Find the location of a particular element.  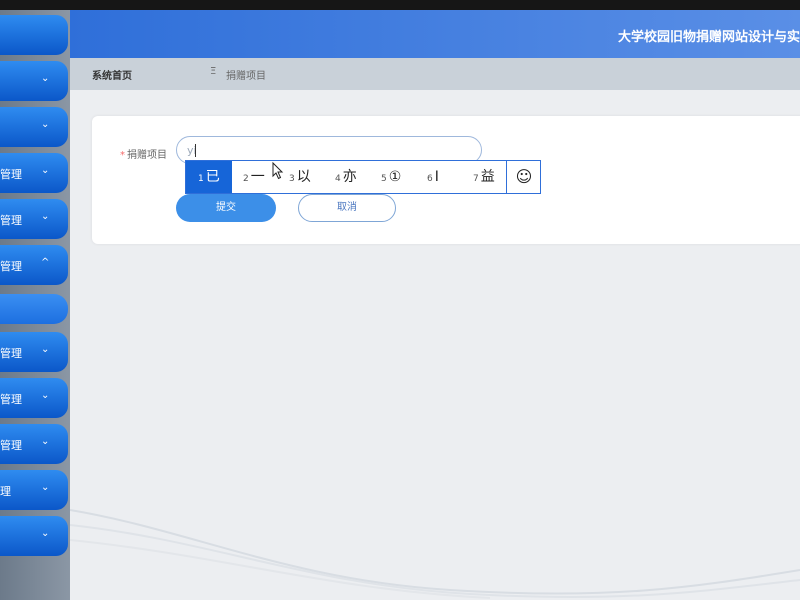

chevron-up-icon: ^ is located at coordinates (45, 262).